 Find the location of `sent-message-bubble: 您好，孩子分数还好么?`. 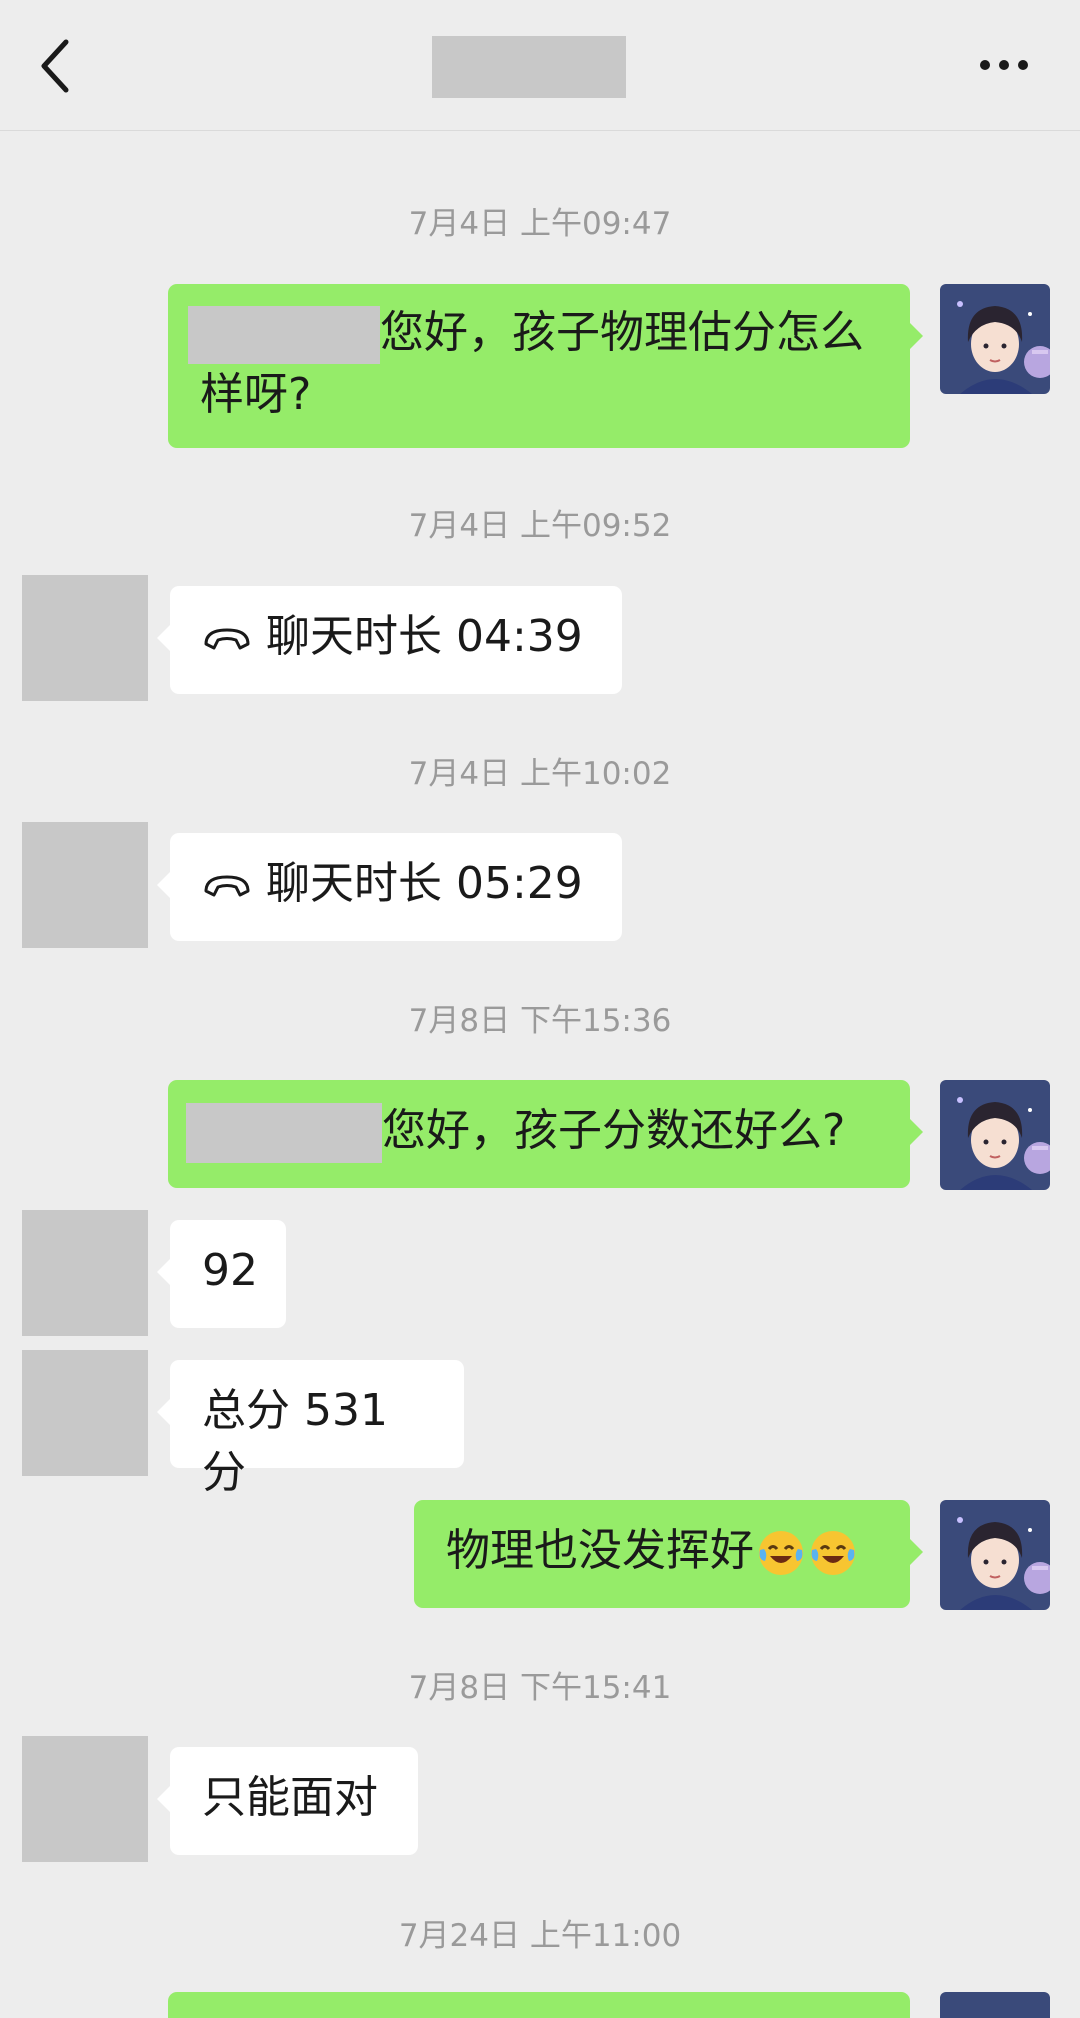

sent-message-bubble: 您好，孩子分数还好么? is located at coordinates (545, 1134).